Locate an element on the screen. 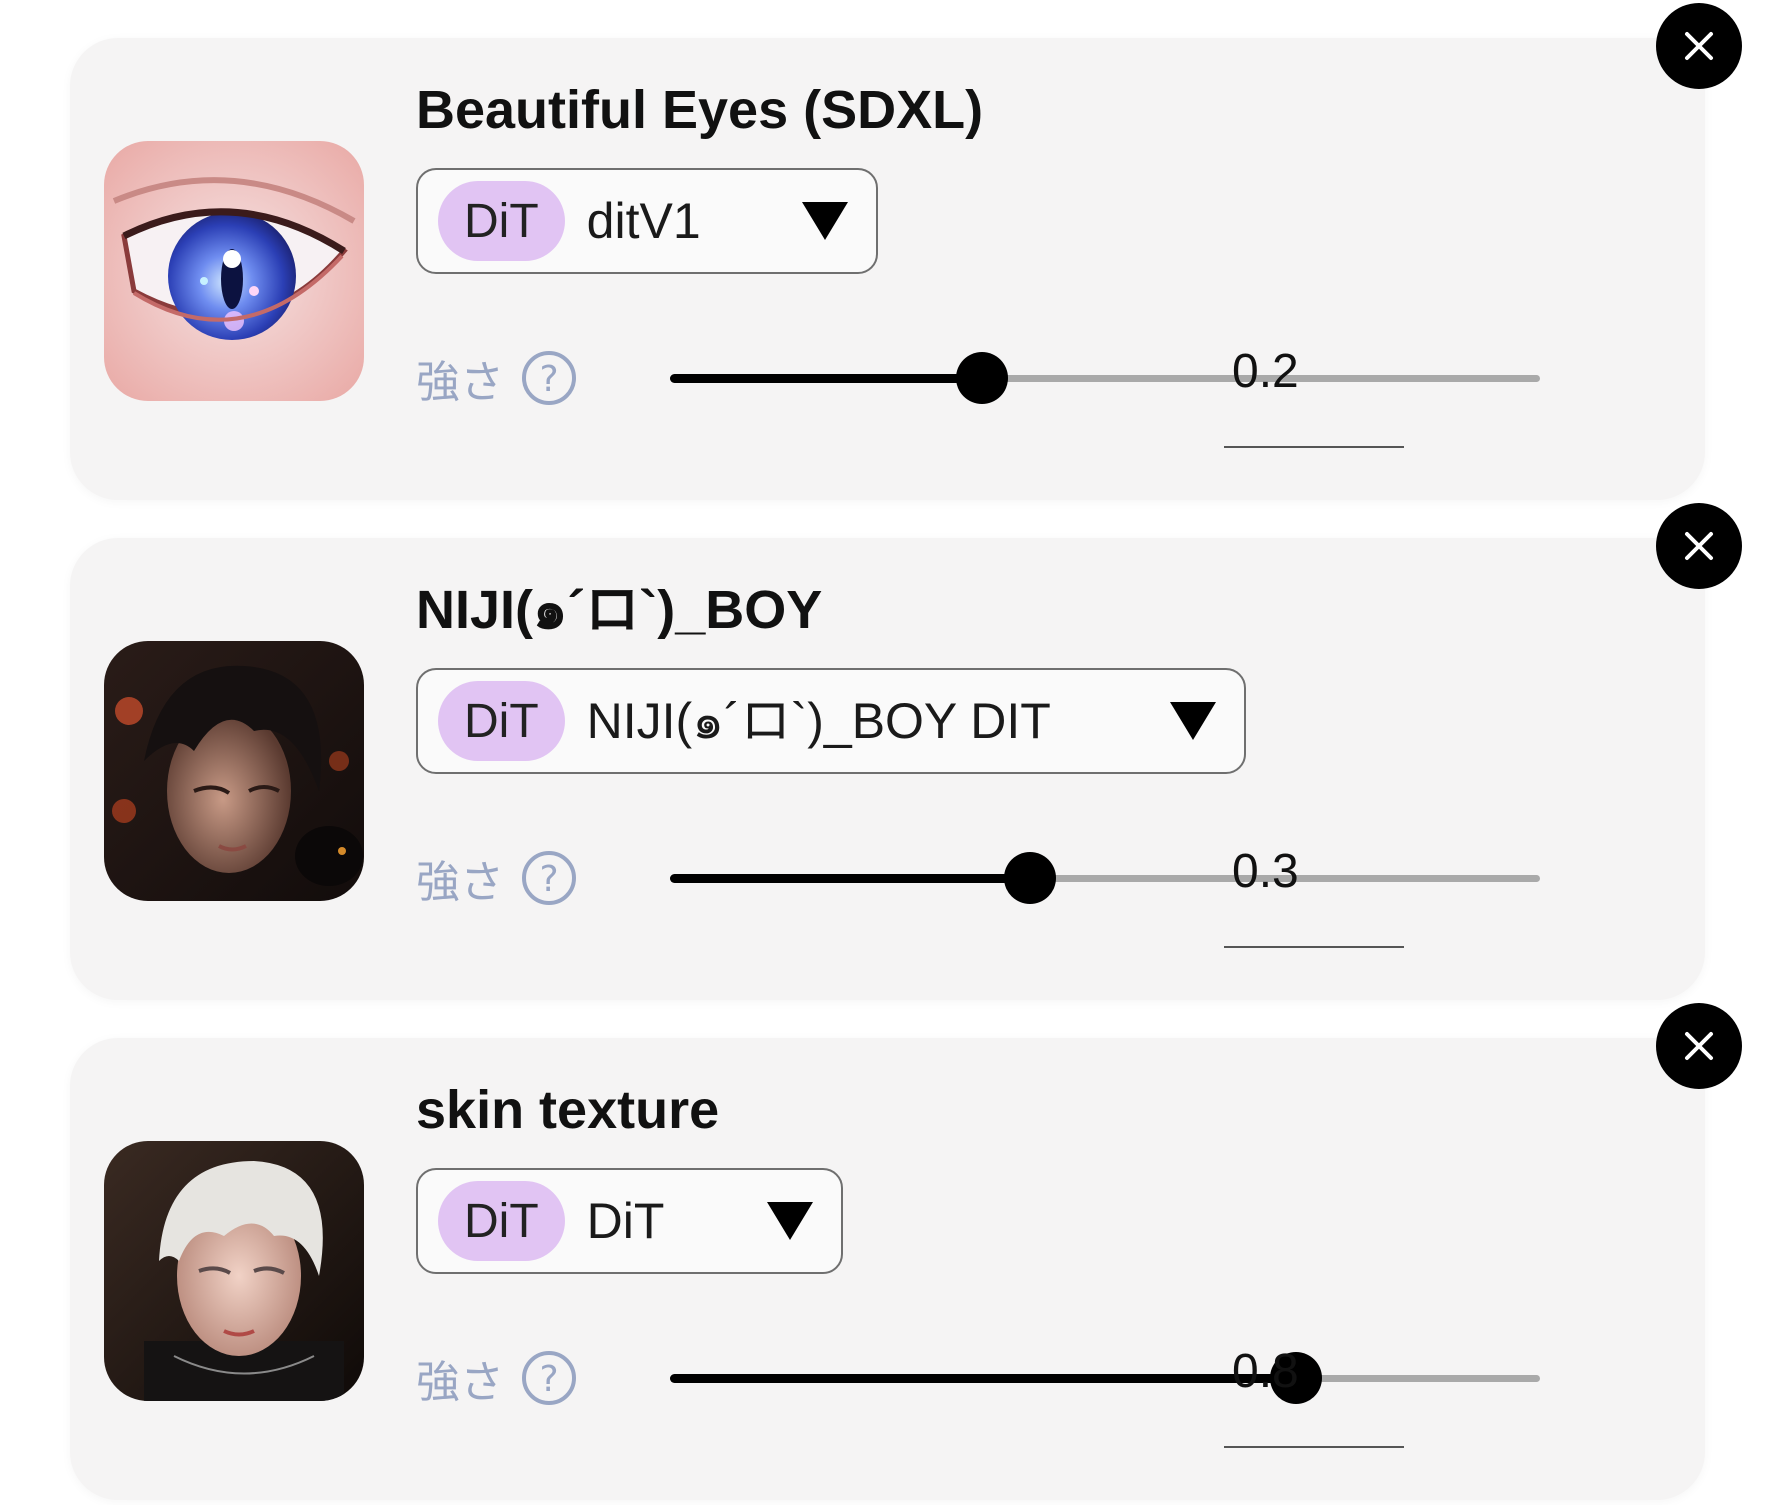  eye-illustration-image is located at coordinates (234, 271).